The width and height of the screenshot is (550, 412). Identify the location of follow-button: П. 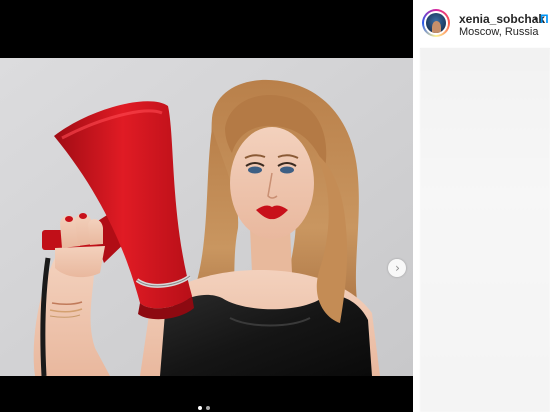
(544, 19).